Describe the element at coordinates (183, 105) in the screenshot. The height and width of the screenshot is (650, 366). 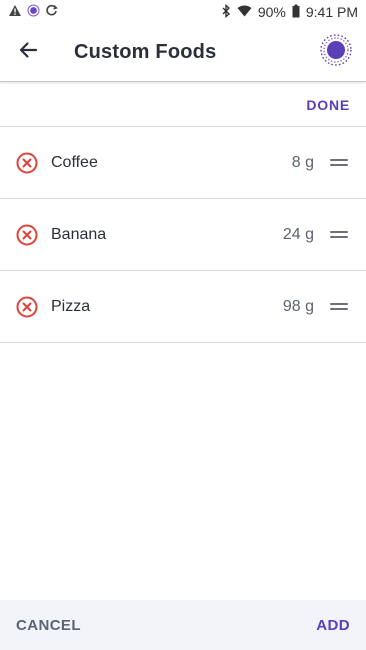
I see `edit-toolbar: DONE` at that location.